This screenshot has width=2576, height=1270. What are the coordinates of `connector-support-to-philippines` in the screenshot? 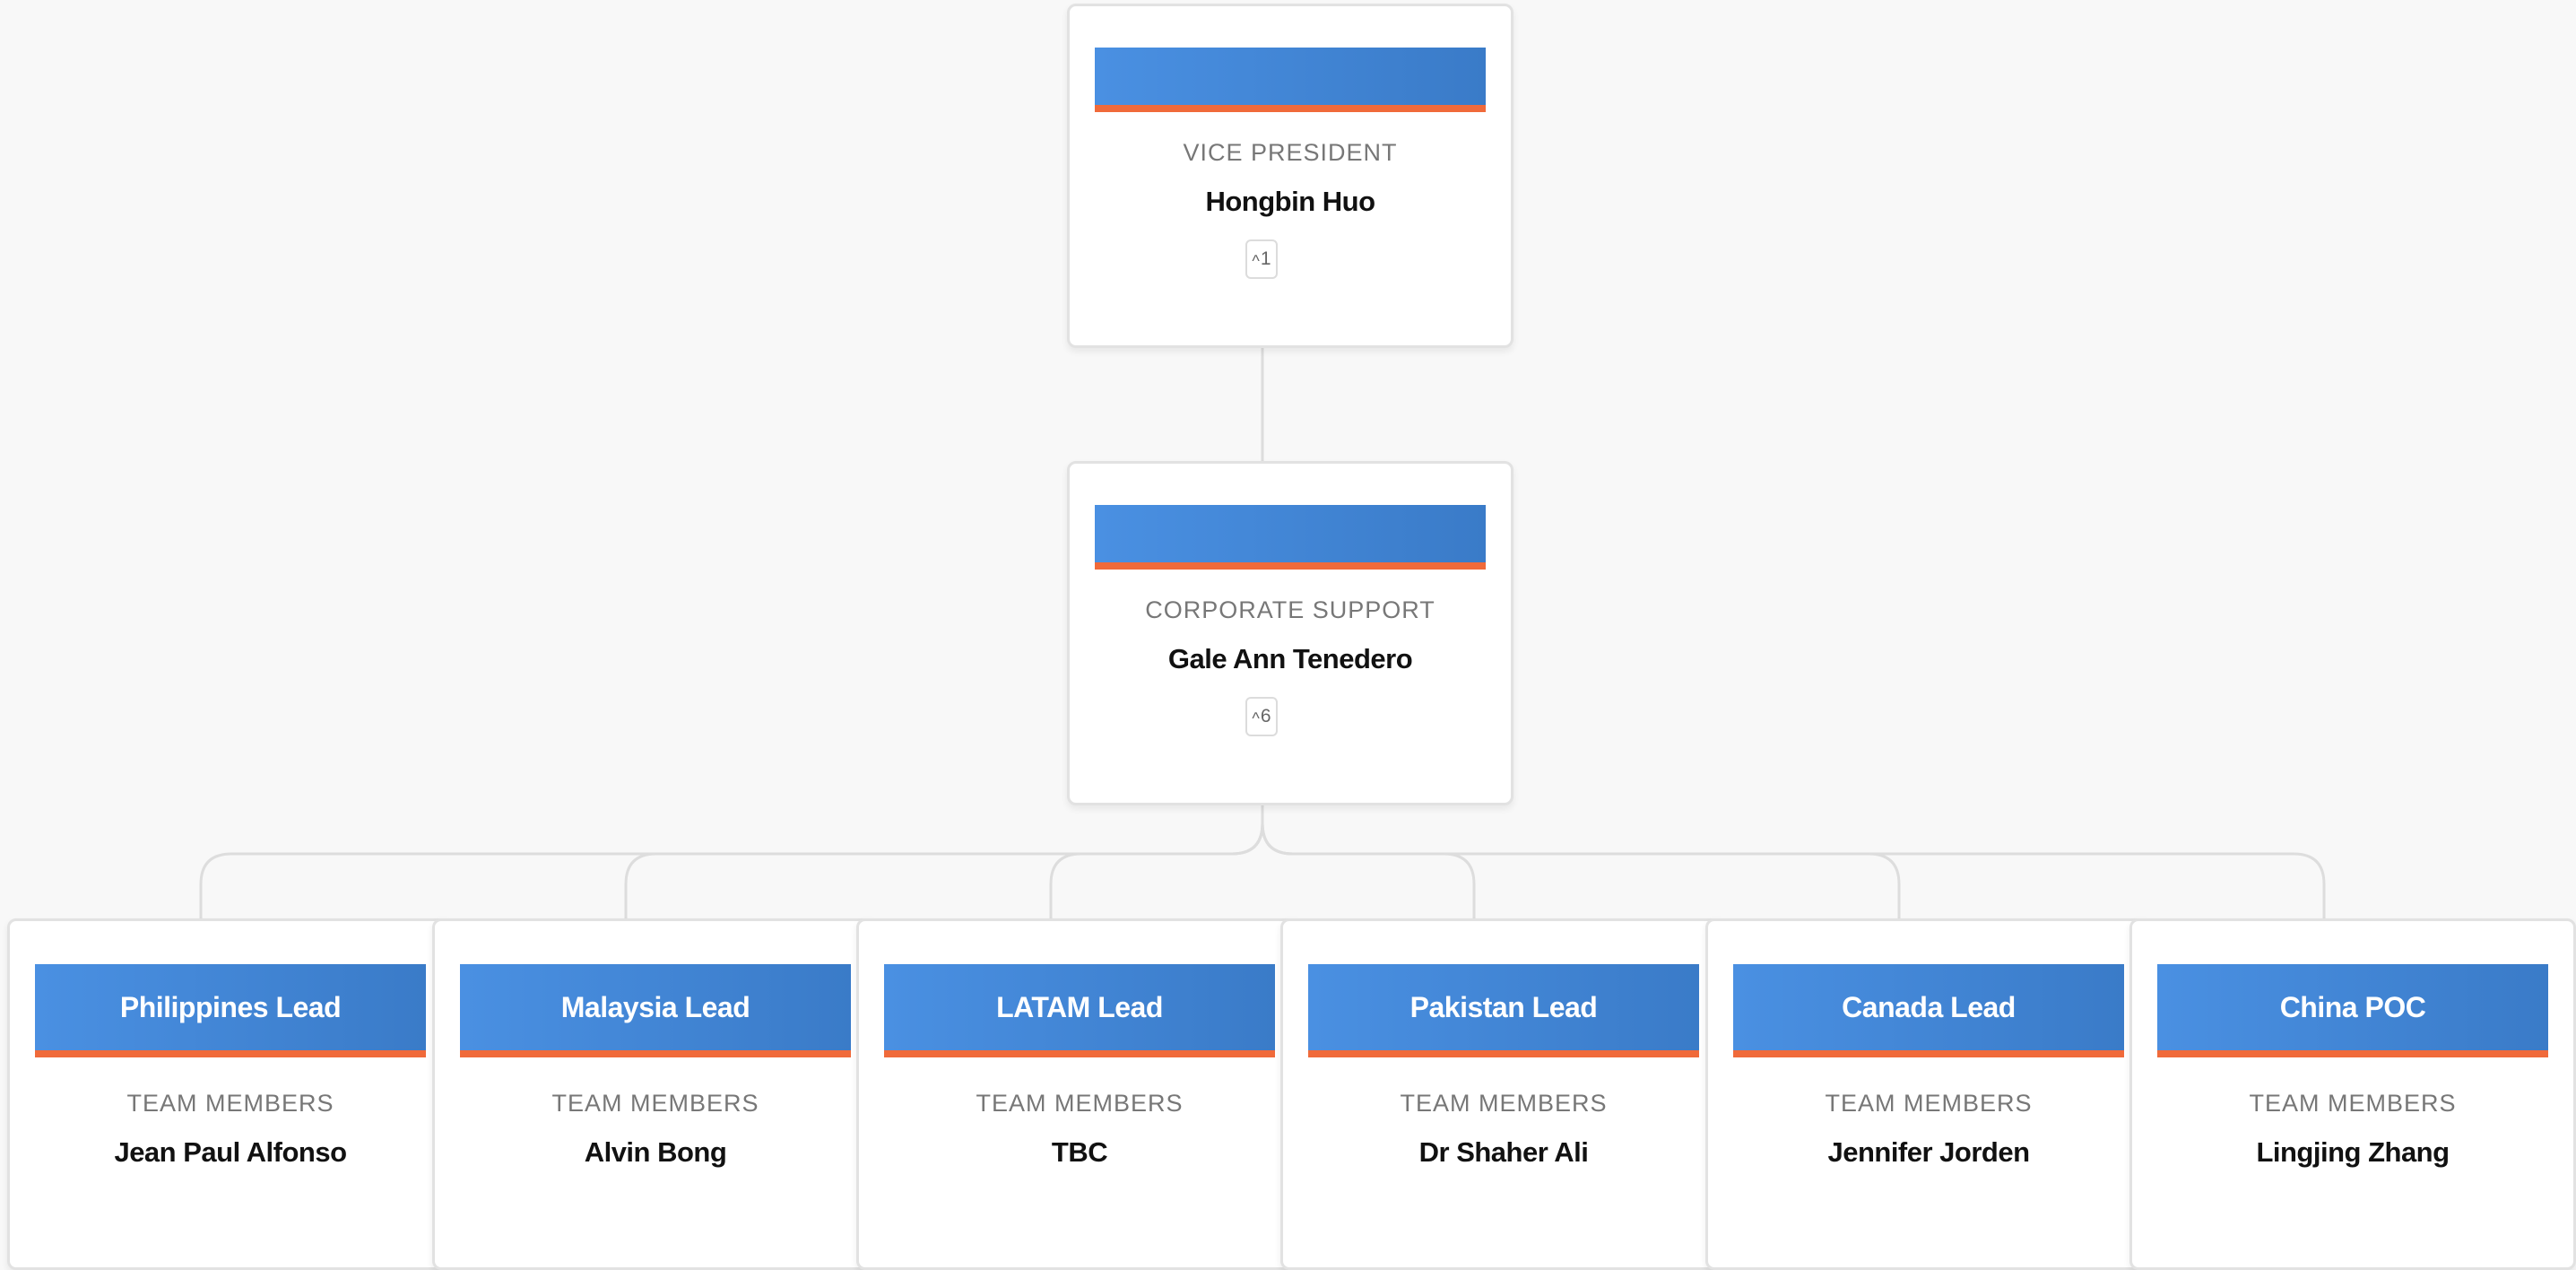 It's located at (731, 861).